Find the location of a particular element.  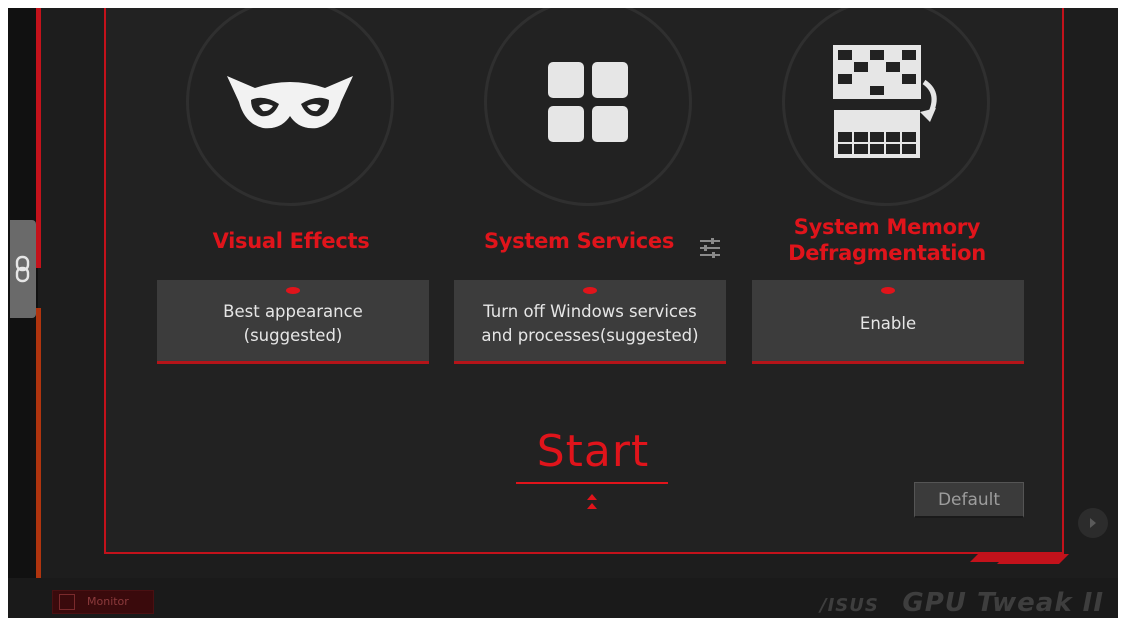

visual-effects-option: Best appearance (suggested) is located at coordinates (293, 322).